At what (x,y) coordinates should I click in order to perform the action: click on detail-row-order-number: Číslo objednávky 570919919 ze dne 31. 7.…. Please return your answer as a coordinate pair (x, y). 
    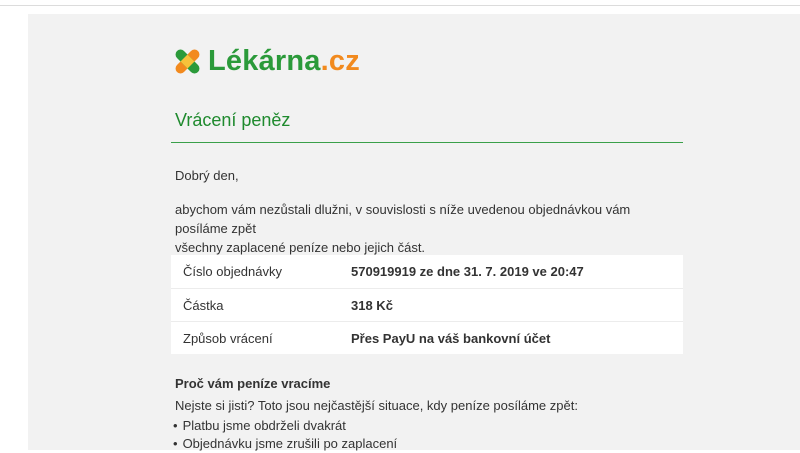
    Looking at the image, I should click on (427, 271).